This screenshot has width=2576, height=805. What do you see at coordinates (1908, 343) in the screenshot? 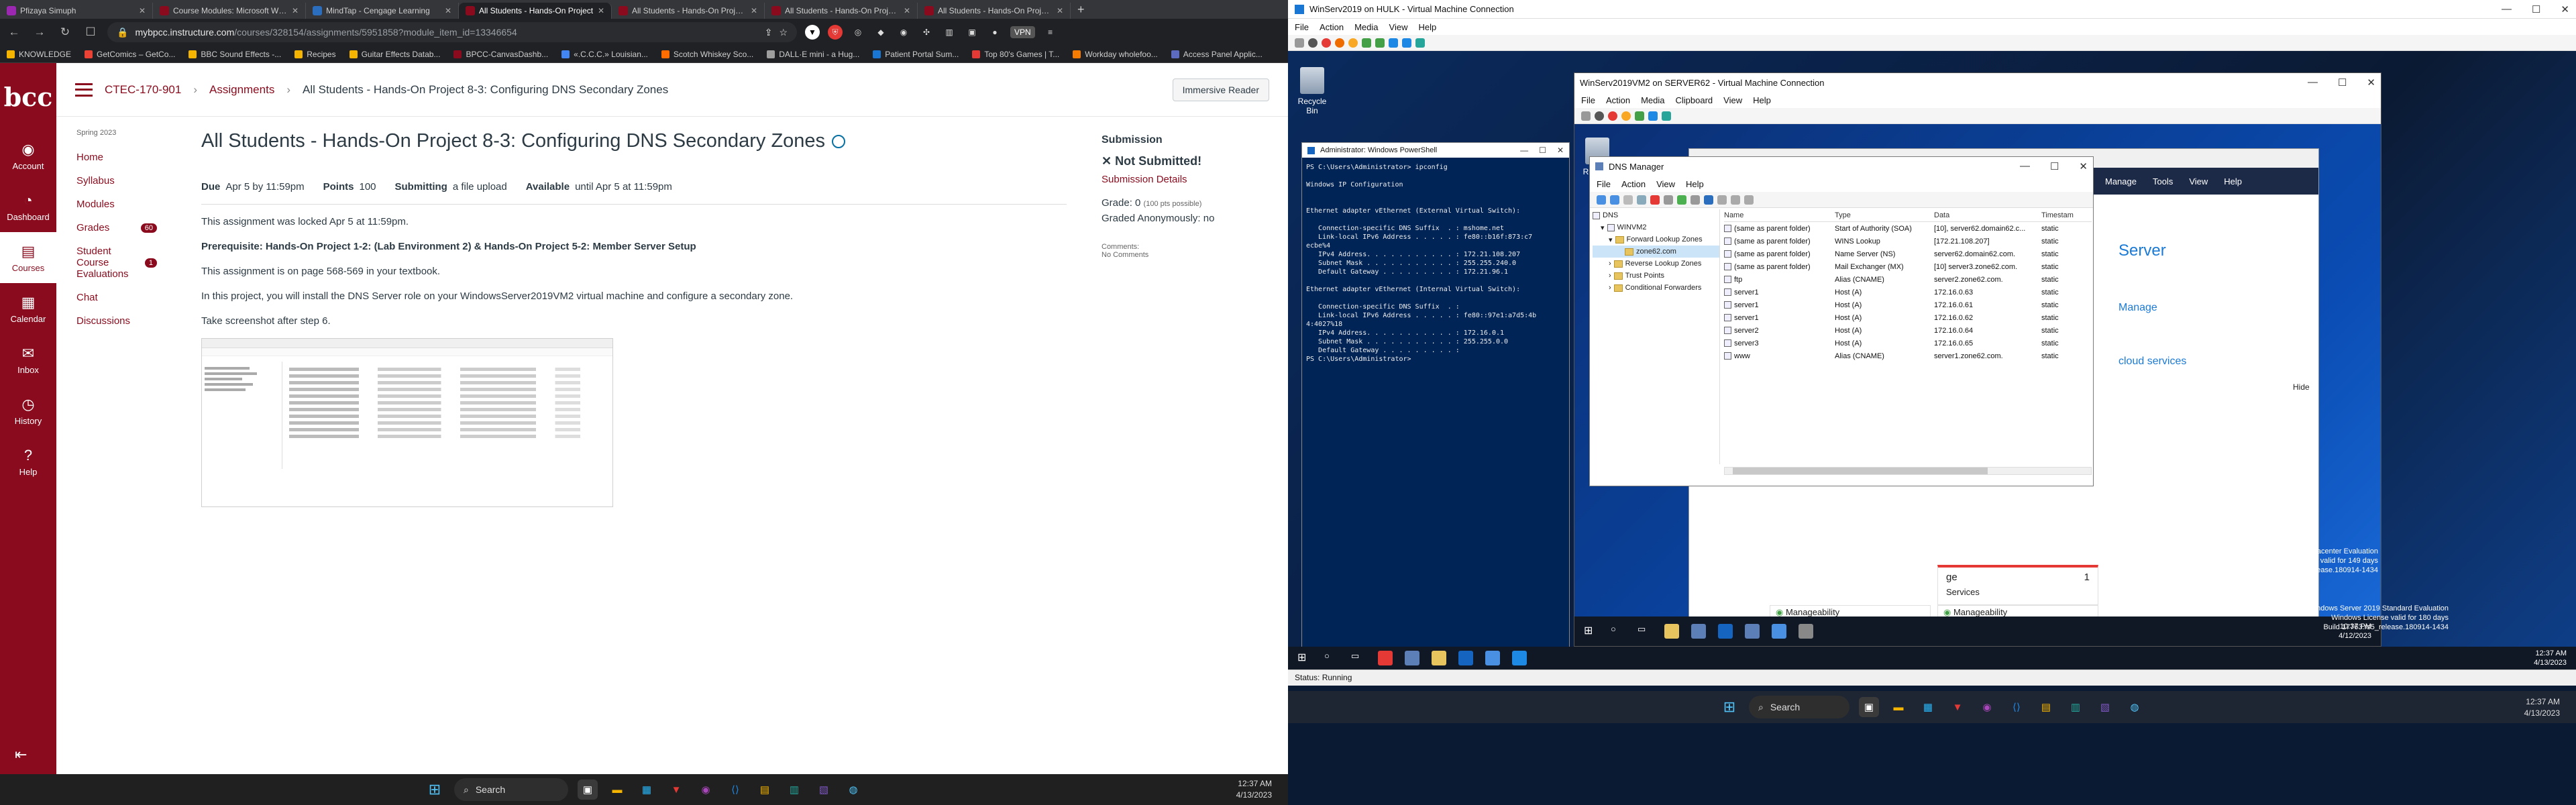
I see `dns-record-row: server3 Host (A) 172.16.0.65 static` at bounding box center [1908, 343].